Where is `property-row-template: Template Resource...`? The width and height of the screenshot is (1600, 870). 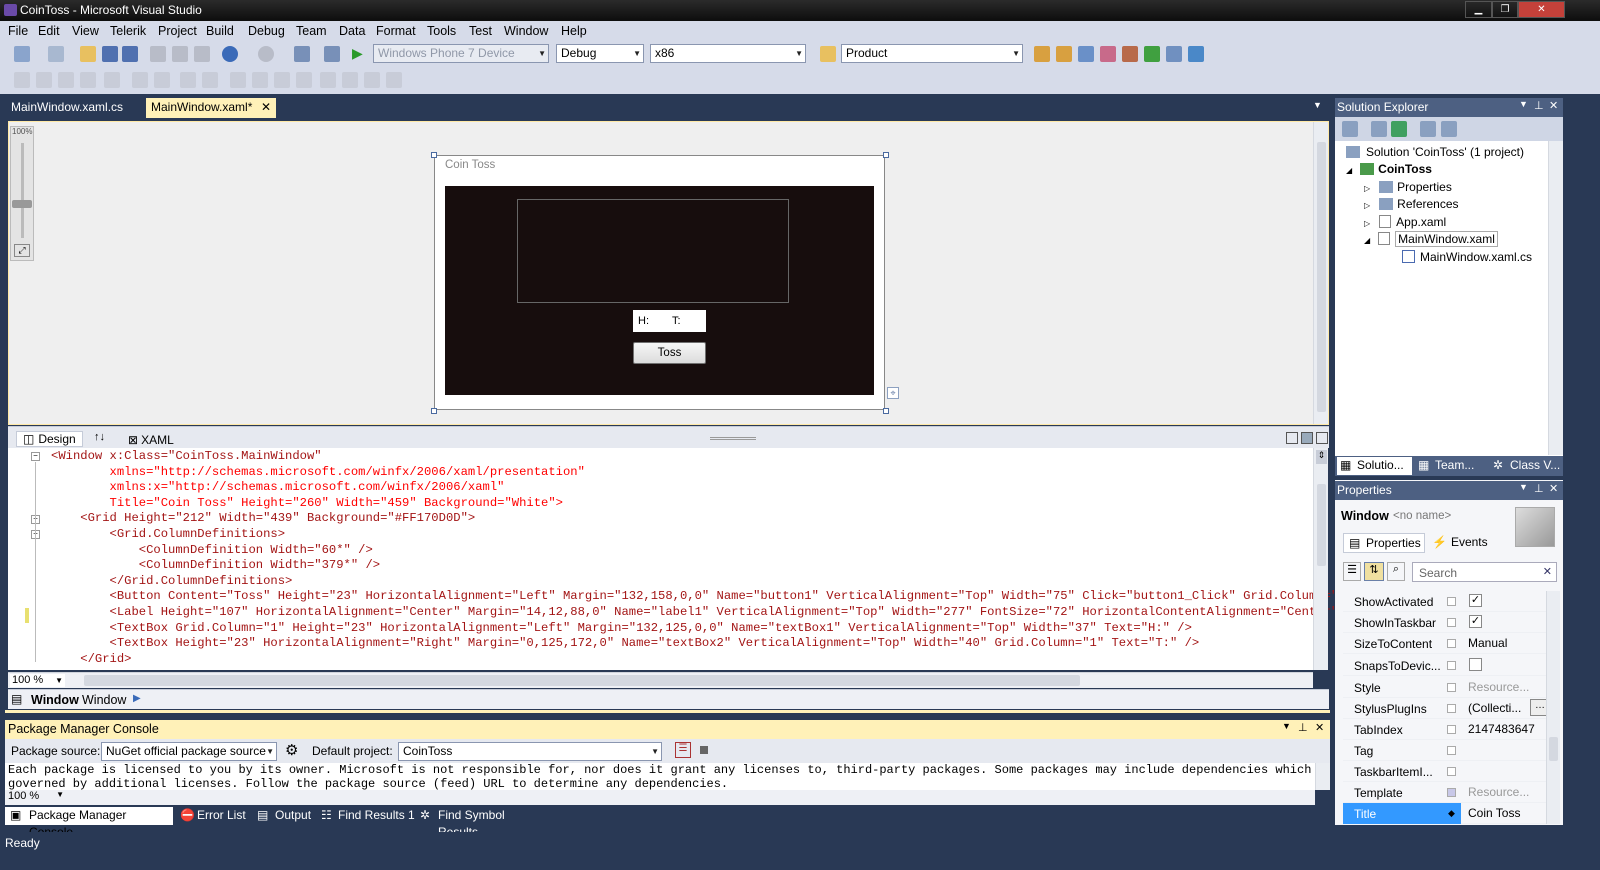 property-row-template: Template Resource... is located at coordinates (1449, 792).